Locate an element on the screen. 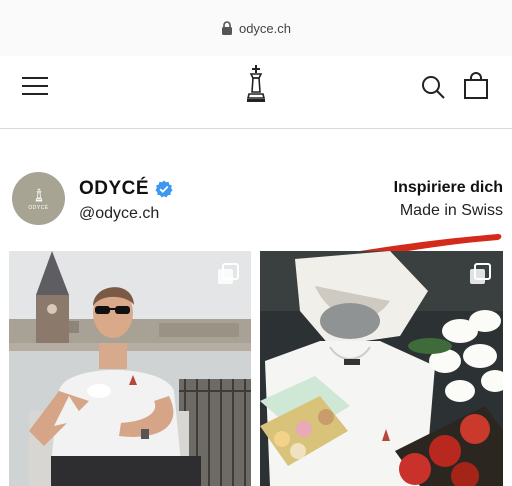 The image size is (512, 486). url-display: odyce.ch is located at coordinates (256, 28).